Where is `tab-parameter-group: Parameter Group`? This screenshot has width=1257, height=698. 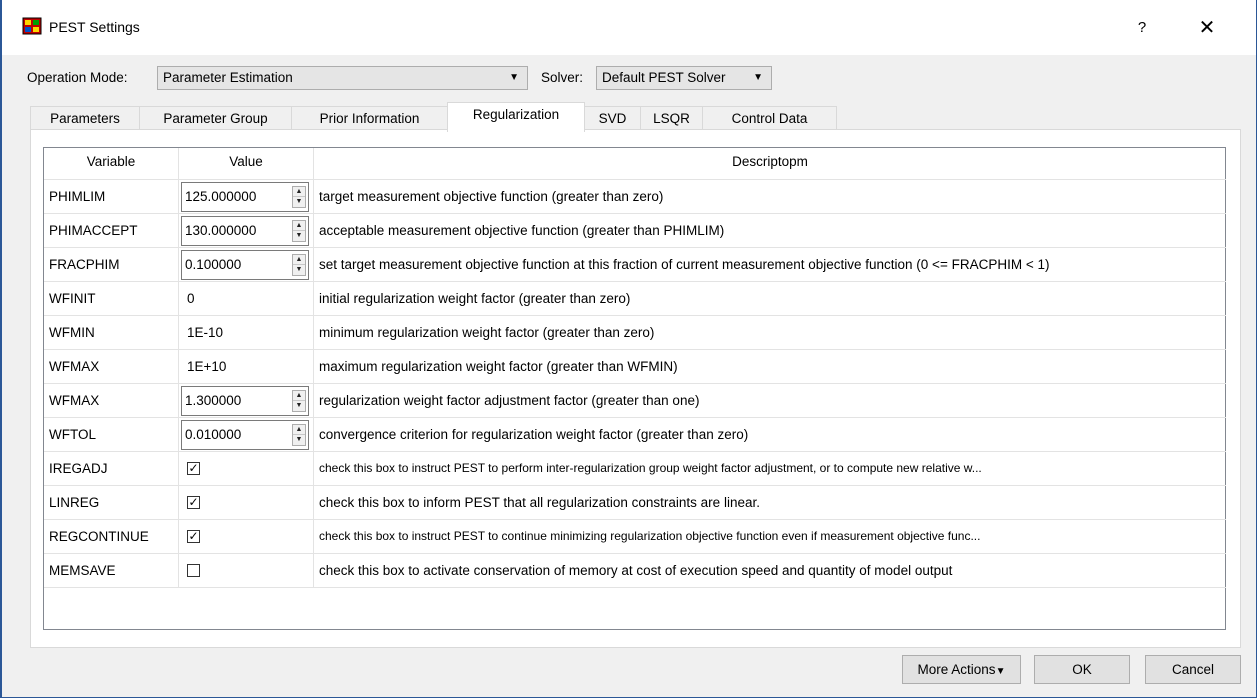 tab-parameter-group: Parameter Group is located at coordinates (215, 118).